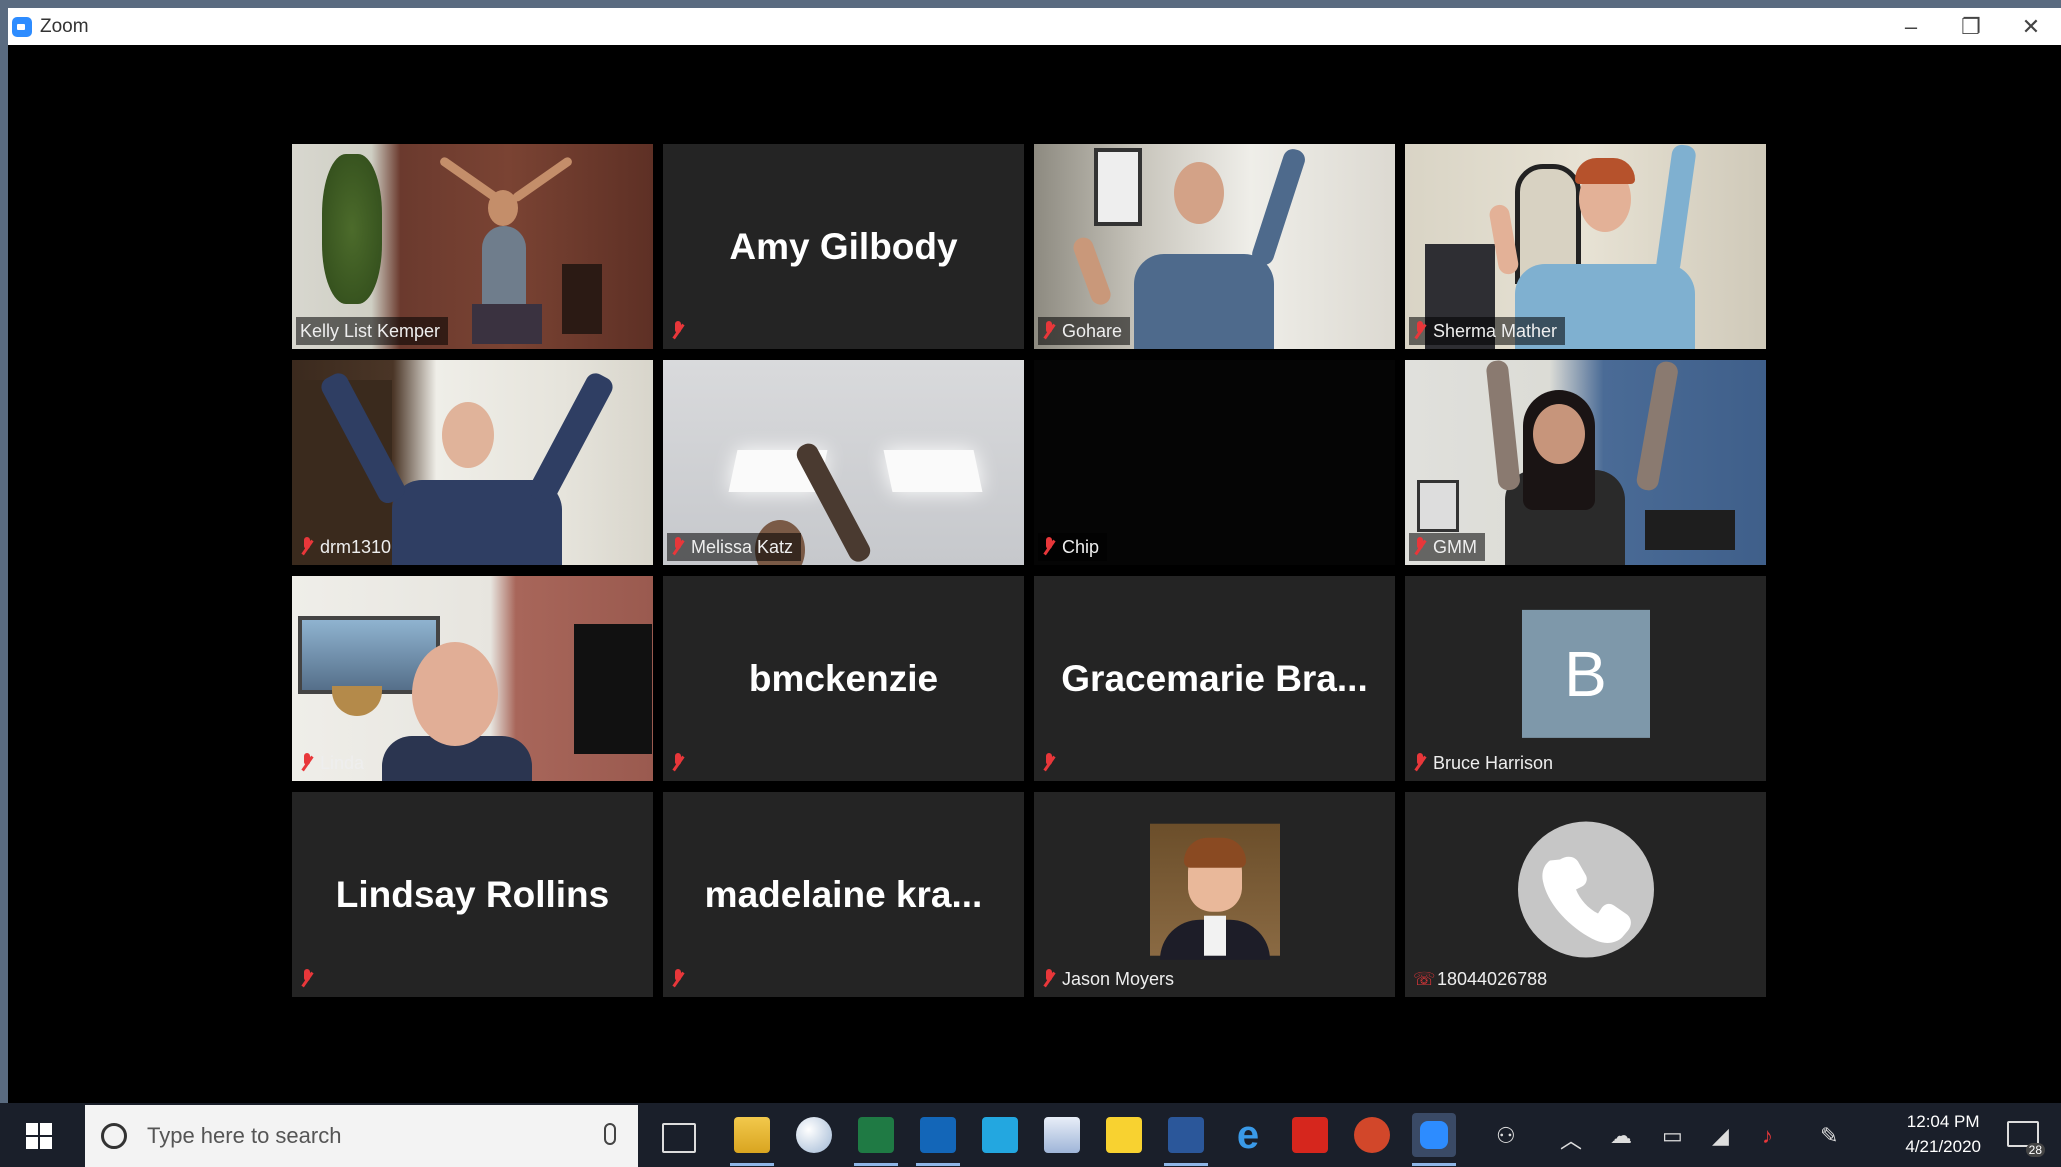  What do you see at coordinates (472, 246) in the screenshot?
I see `participant-tile: Kelly List Kemper` at bounding box center [472, 246].